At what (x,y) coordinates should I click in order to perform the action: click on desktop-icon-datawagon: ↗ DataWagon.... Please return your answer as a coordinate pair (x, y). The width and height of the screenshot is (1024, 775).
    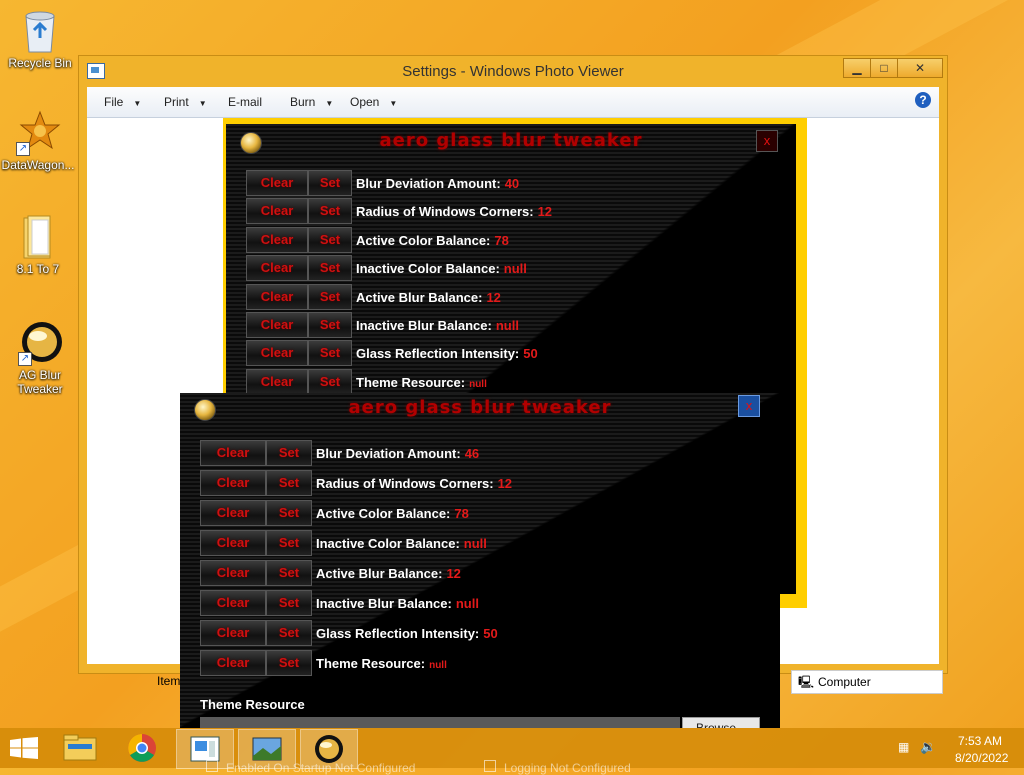
    Looking at the image, I should click on (38, 141).